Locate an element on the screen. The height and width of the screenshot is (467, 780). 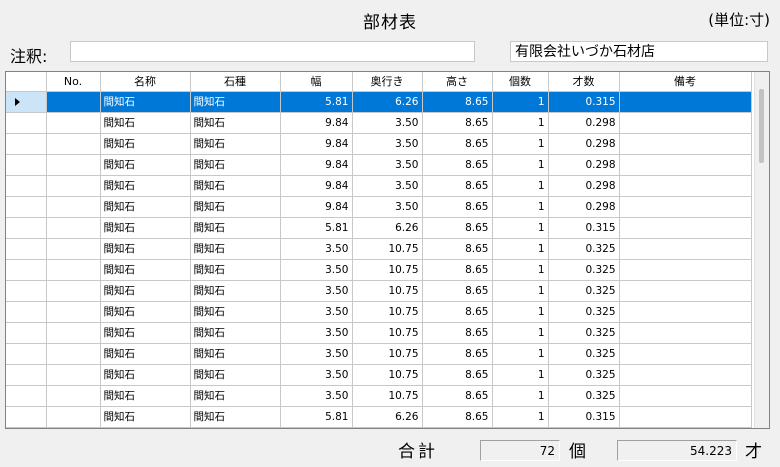
note-input is located at coordinates (272, 51).